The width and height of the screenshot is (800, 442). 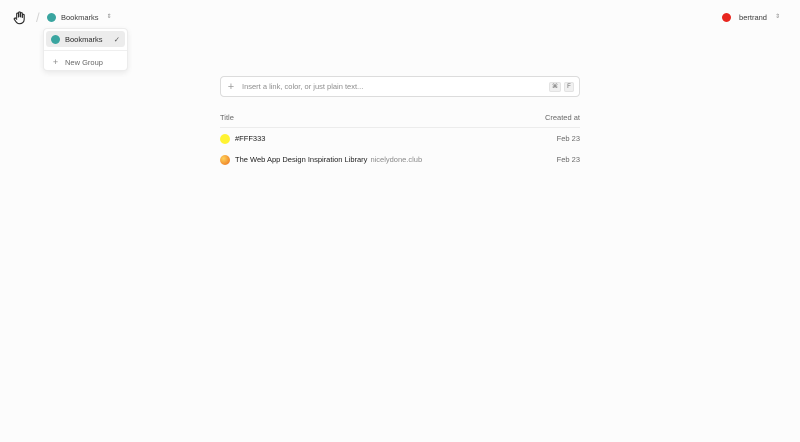 I want to click on row-domain: nicelydone.club, so click(x=396, y=159).